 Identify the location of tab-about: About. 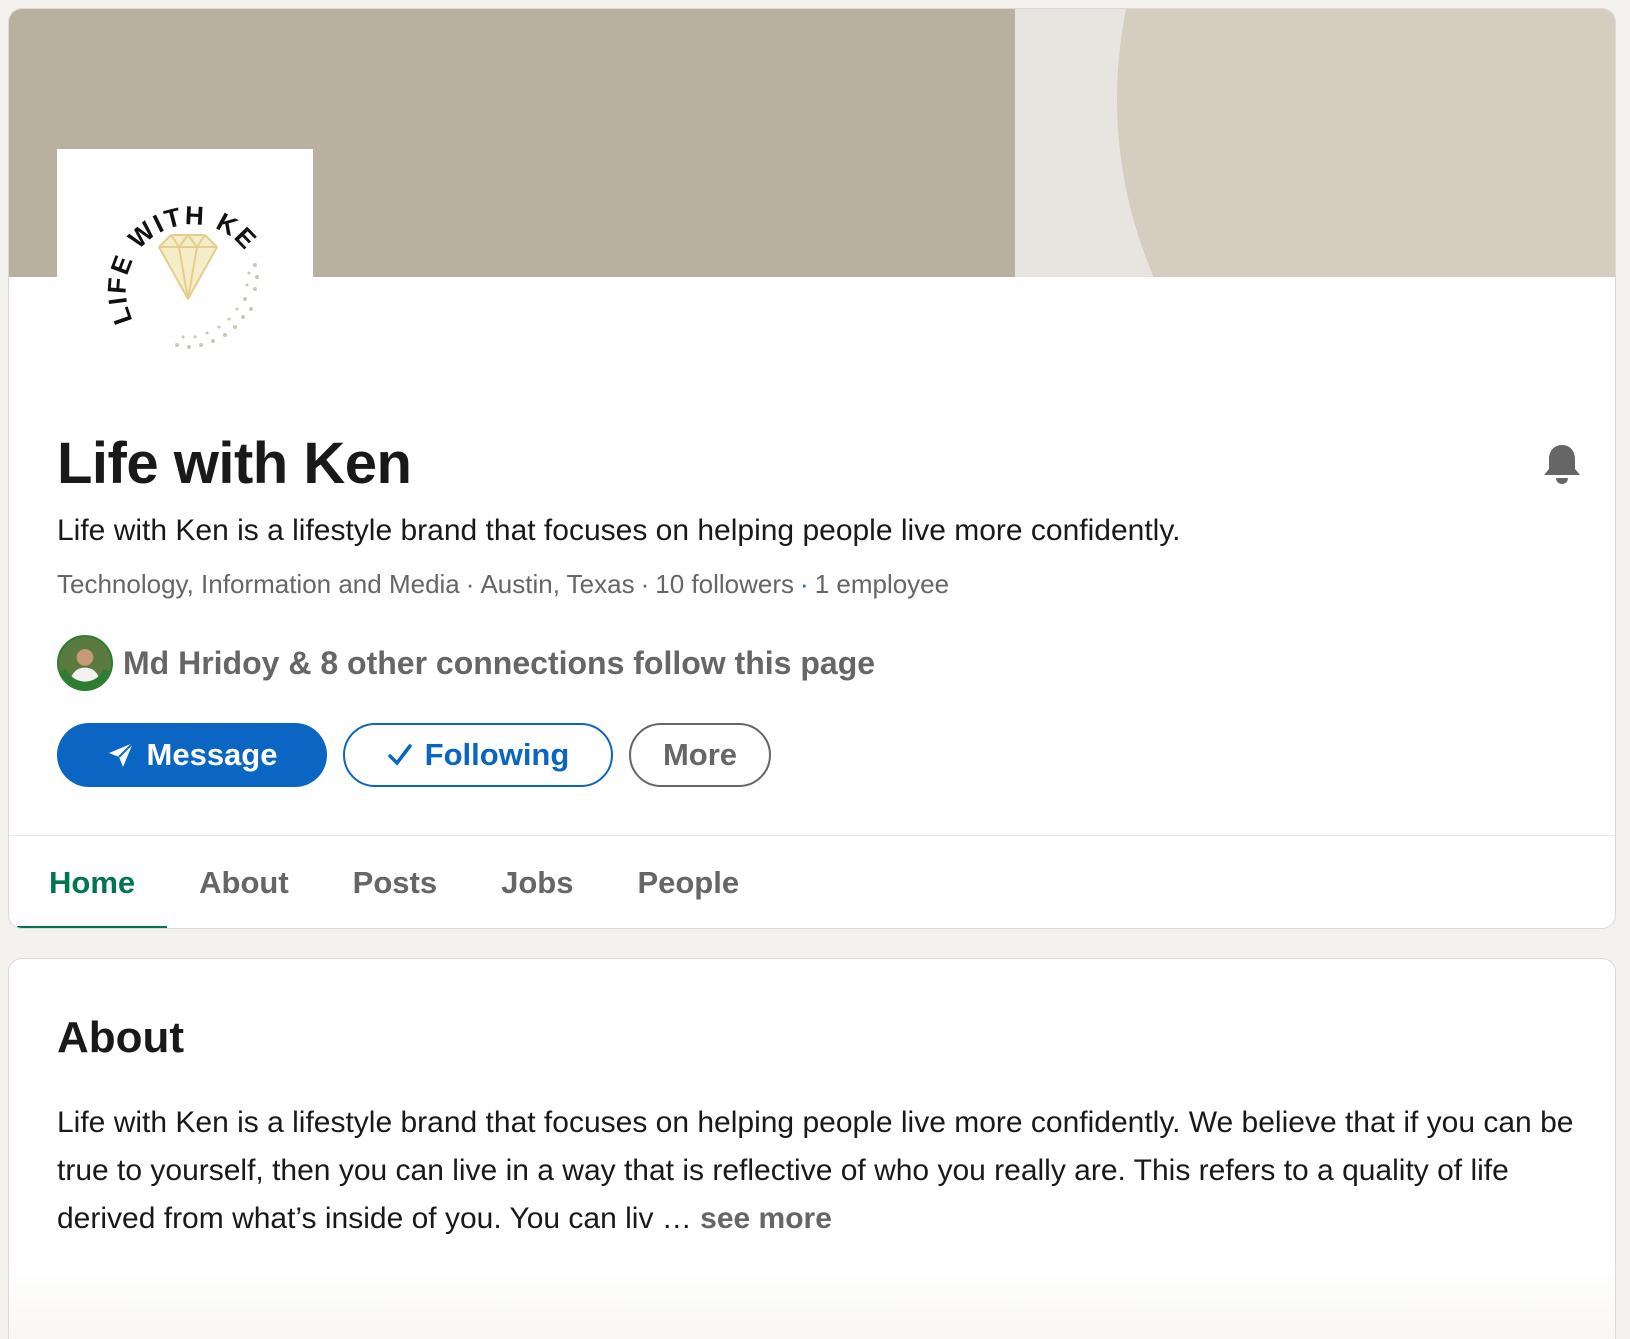
(244, 882).